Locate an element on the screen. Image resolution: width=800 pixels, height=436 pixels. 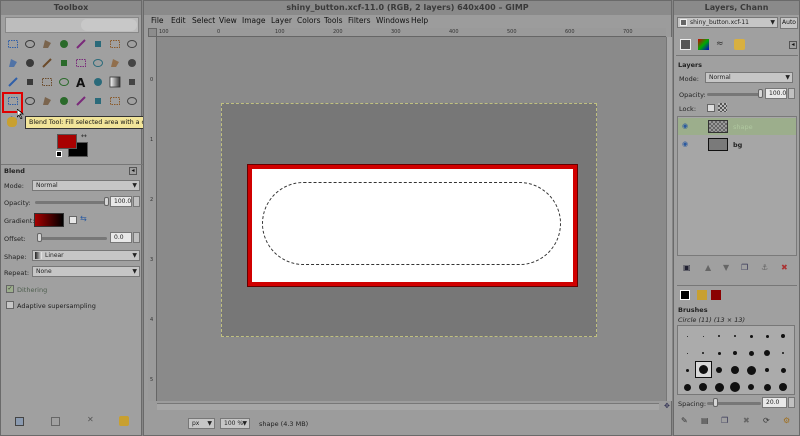
menu-image: Image is located at coordinates (254, 20).